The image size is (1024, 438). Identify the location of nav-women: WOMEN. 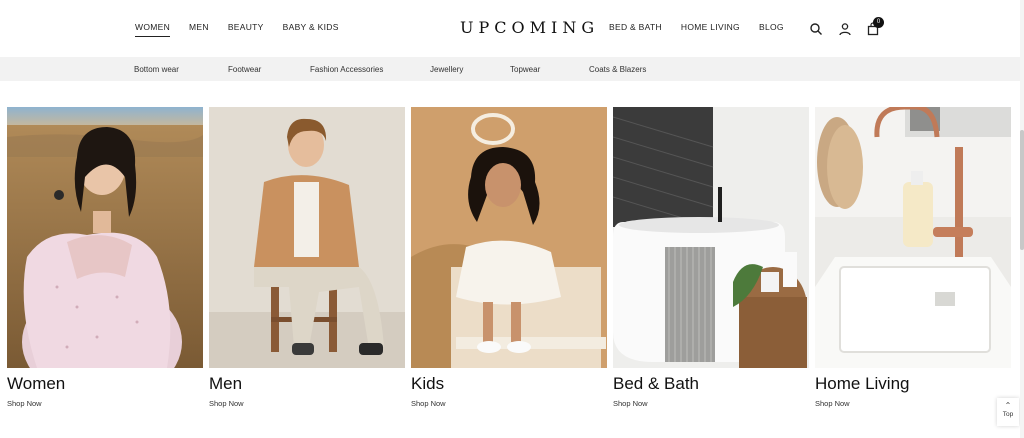
(153, 29).